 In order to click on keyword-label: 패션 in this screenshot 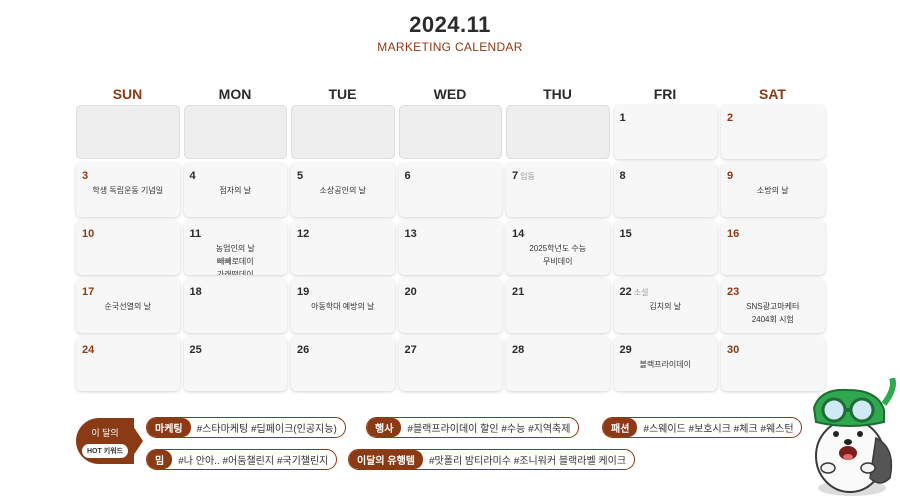, I will do `click(620, 427)`.